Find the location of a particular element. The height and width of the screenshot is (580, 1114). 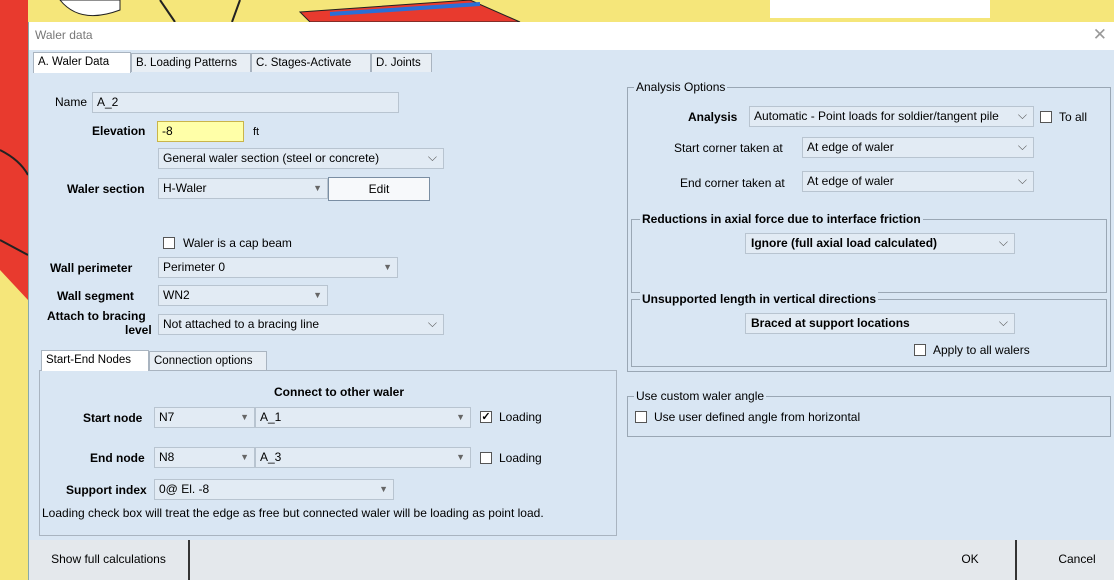

connect-header: Connect to other waler is located at coordinates (339, 392).